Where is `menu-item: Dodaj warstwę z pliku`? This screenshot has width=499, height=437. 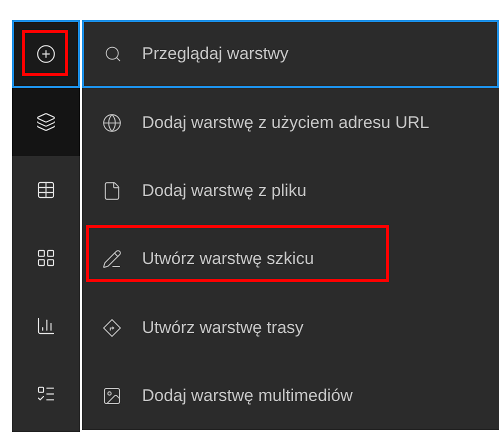 menu-item: Dodaj warstwę z pliku is located at coordinates (290, 191).